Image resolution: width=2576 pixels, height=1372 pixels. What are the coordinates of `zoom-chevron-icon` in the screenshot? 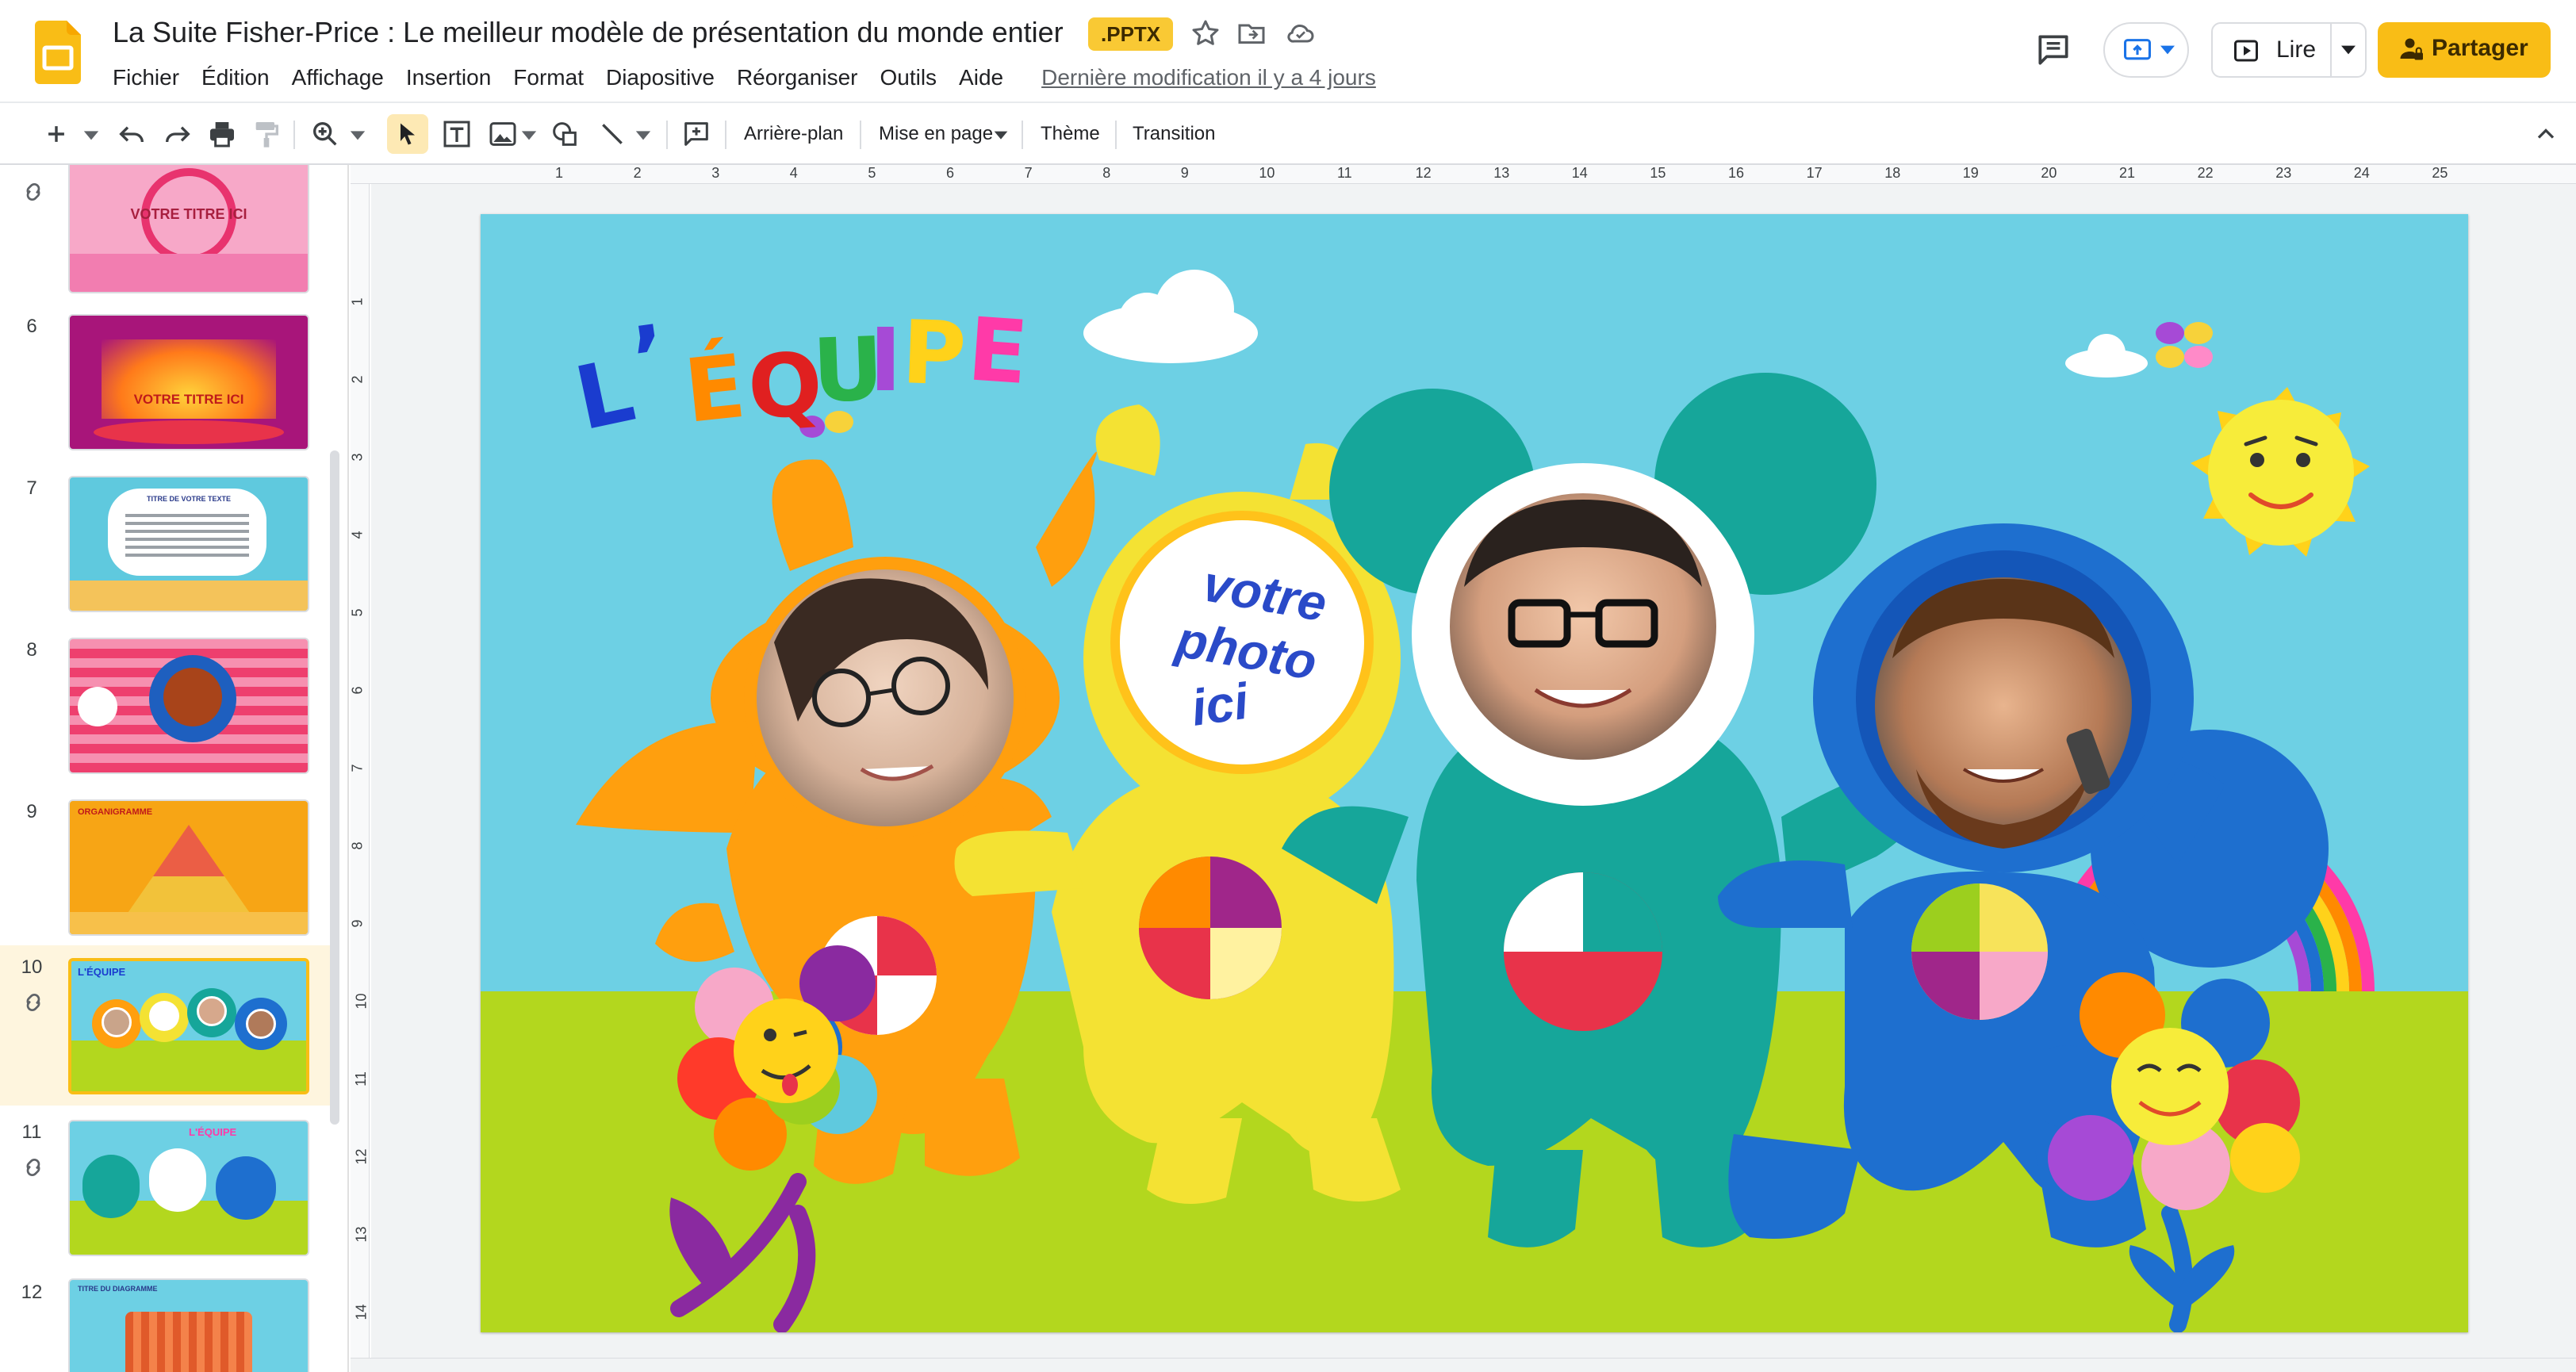 It's located at (358, 134).